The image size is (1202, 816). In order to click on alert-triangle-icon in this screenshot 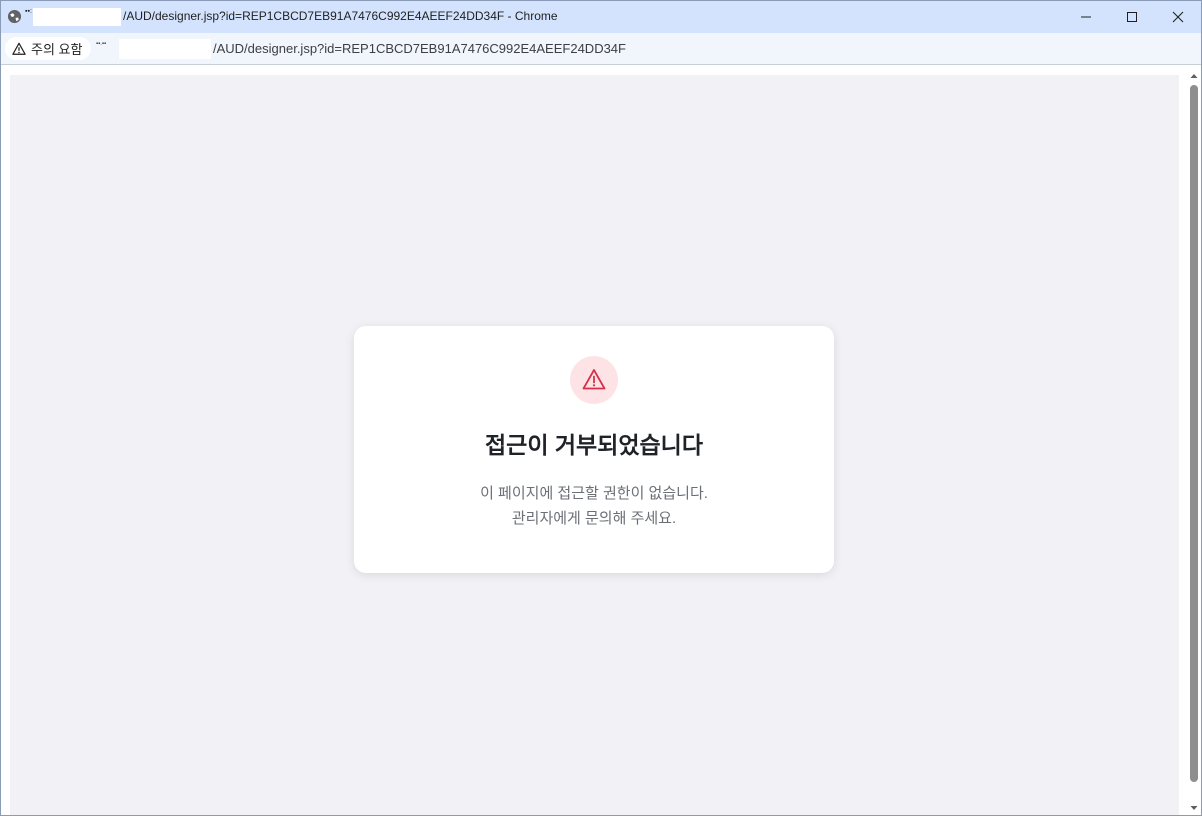, I will do `click(594, 379)`.